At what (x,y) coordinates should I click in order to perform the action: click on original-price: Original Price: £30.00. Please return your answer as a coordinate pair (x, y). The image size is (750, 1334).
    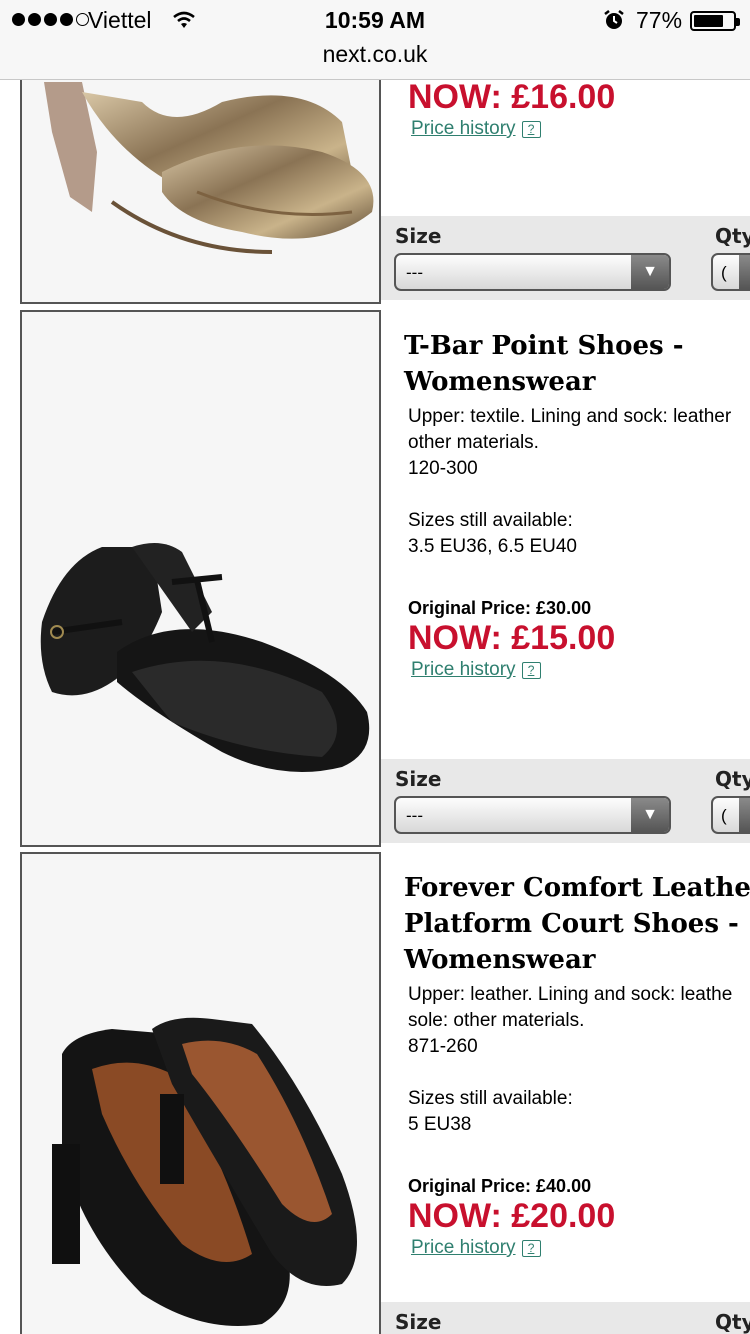
    Looking at the image, I should click on (500, 608).